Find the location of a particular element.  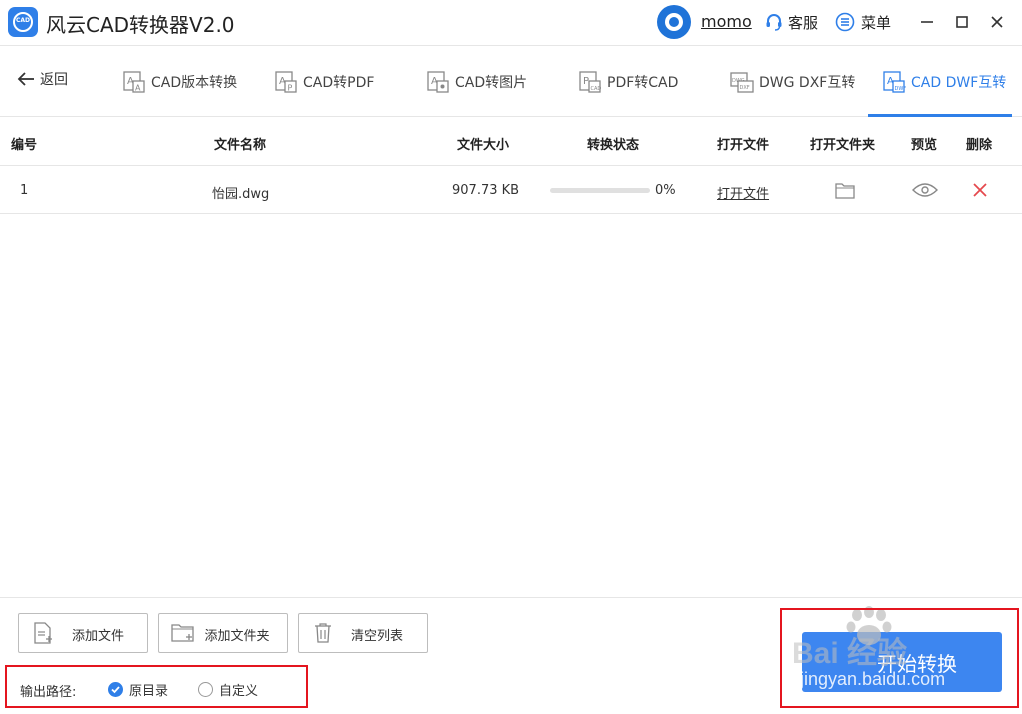

open-file-link: 打开文件 is located at coordinates (743, 192).